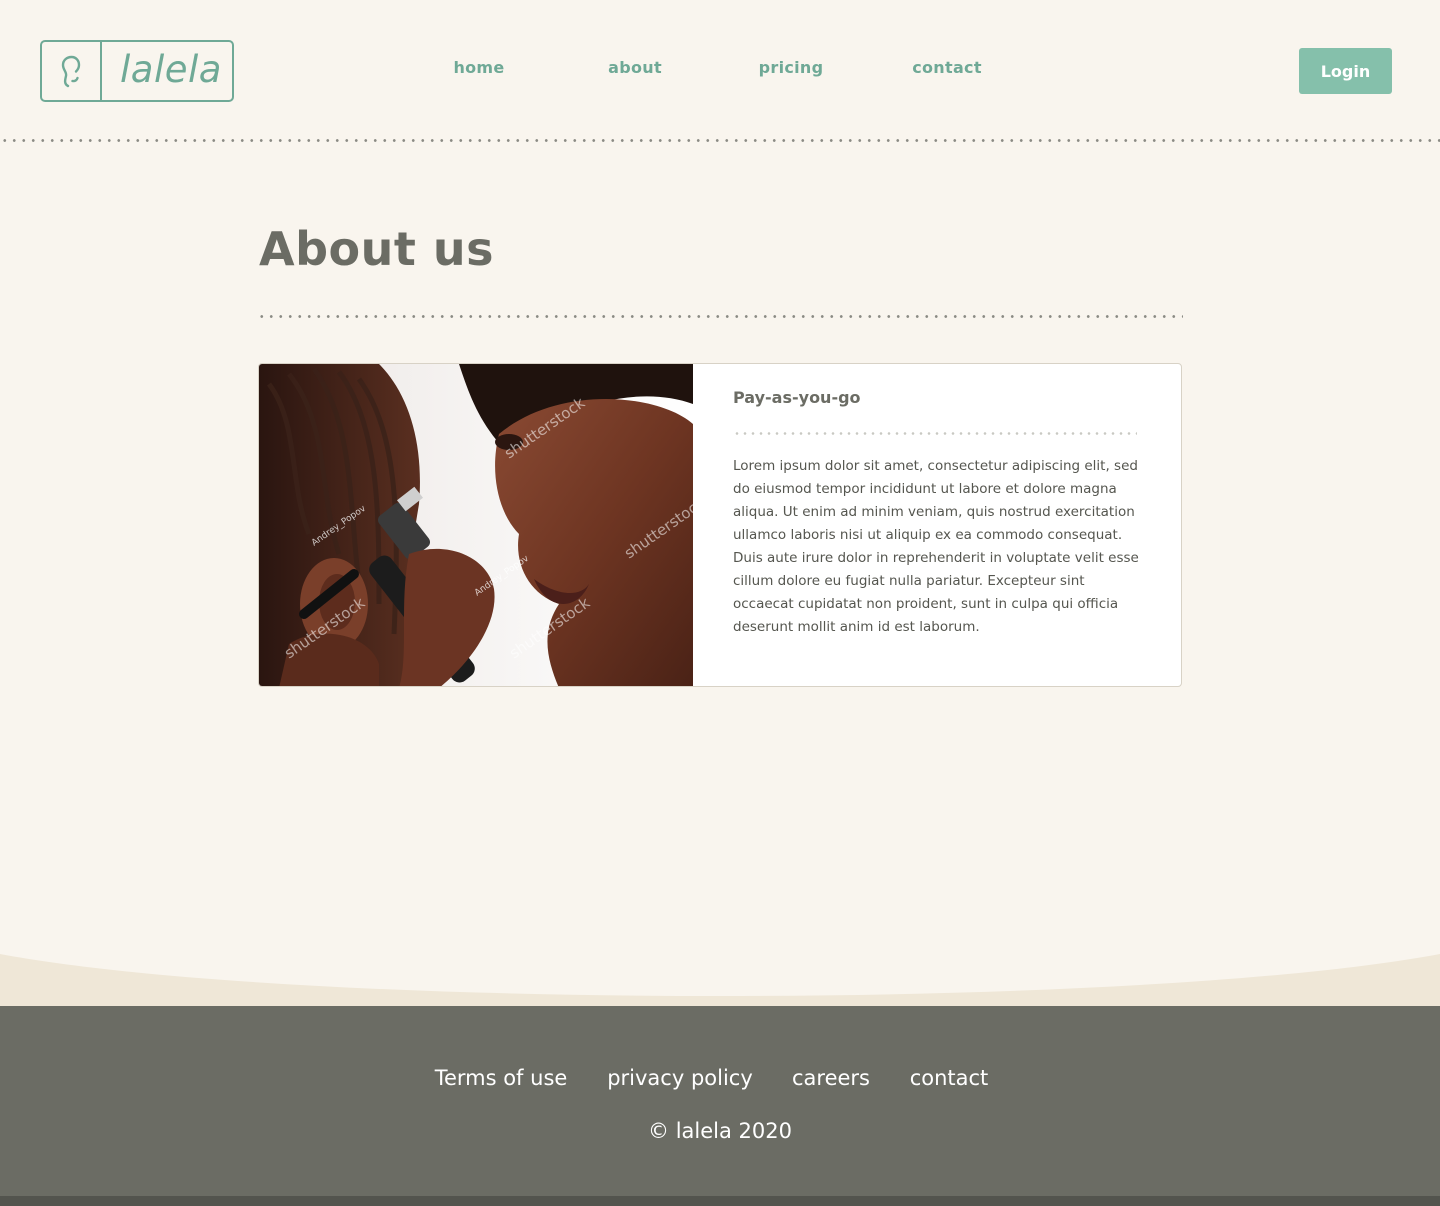 This screenshot has height=1206, width=1440. I want to click on site-header: lalela home about pricing contact Login, so click(720, 70).